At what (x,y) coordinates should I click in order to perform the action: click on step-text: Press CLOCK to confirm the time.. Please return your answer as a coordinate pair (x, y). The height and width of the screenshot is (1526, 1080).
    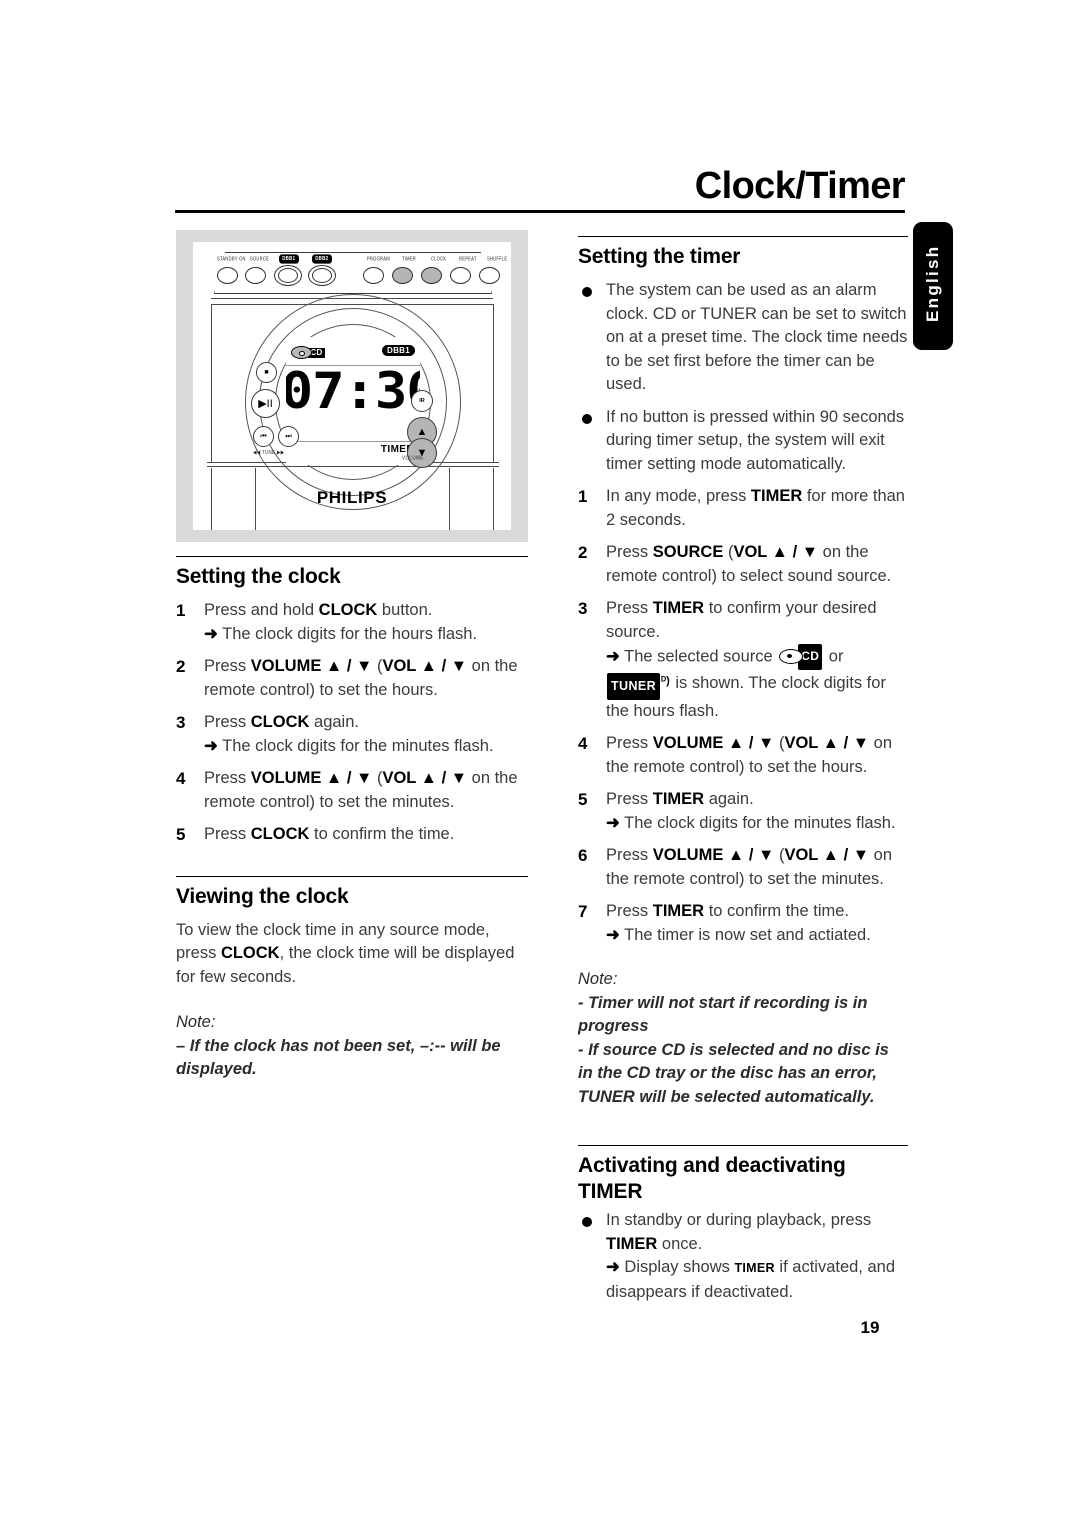
    Looking at the image, I should click on (329, 834).